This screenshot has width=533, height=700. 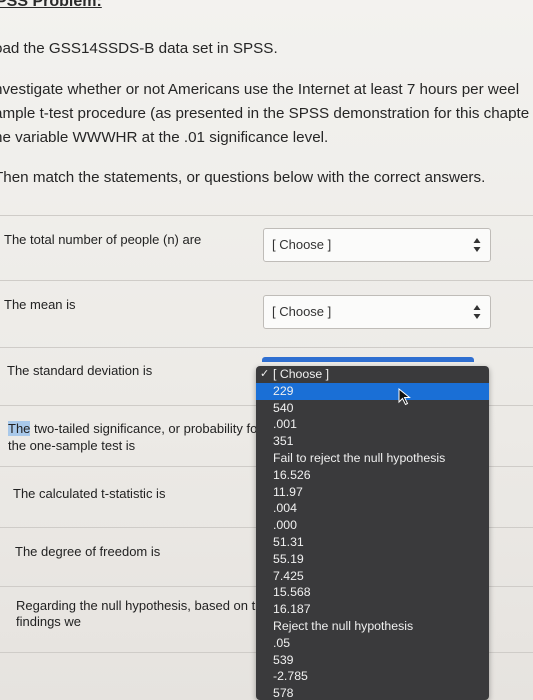 What do you see at coordinates (265, 374) in the screenshot?
I see `checkmark-icon: ✓` at bounding box center [265, 374].